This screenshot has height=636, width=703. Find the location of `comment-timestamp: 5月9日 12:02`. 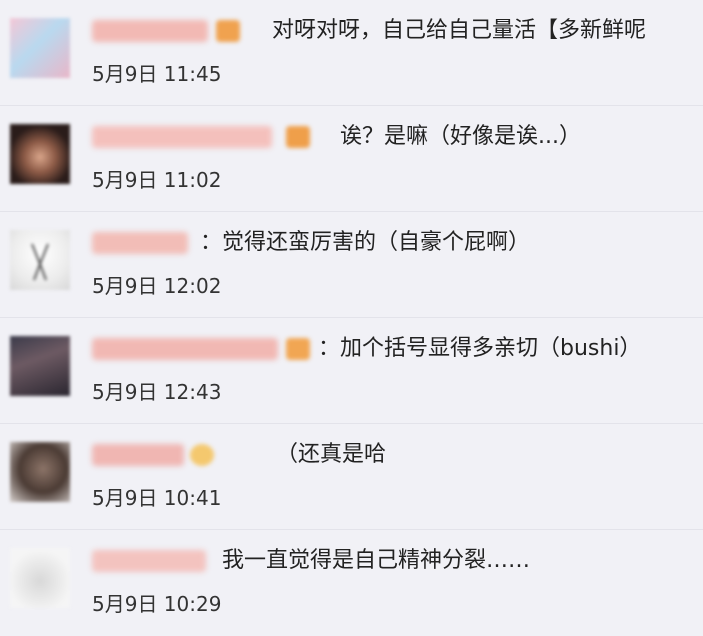

comment-timestamp: 5月9日 12:02 is located at coordinates (157, 286).